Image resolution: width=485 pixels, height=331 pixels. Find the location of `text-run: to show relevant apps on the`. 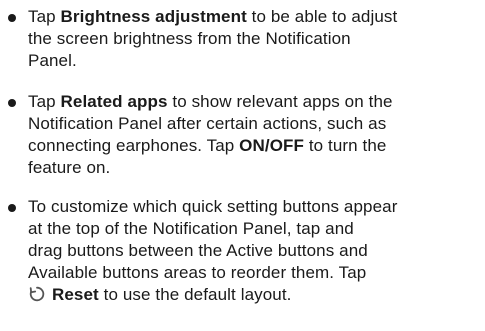

text-run: to show relevant apps on the is located at coordinates (280, 101).